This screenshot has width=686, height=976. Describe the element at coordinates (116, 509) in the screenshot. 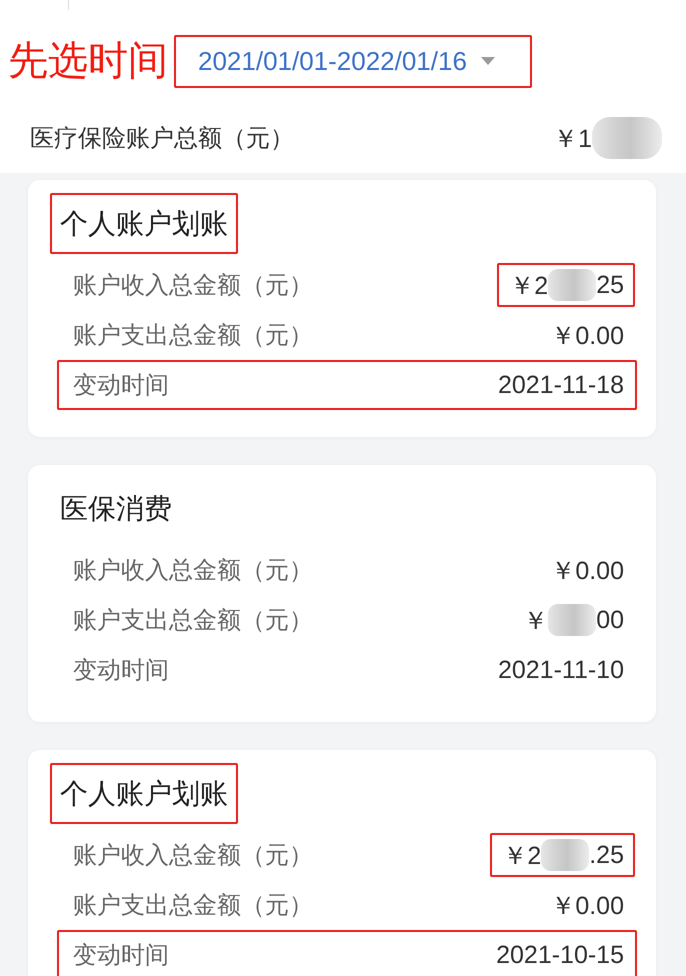

I see `card-title: 医保消费` at that location.